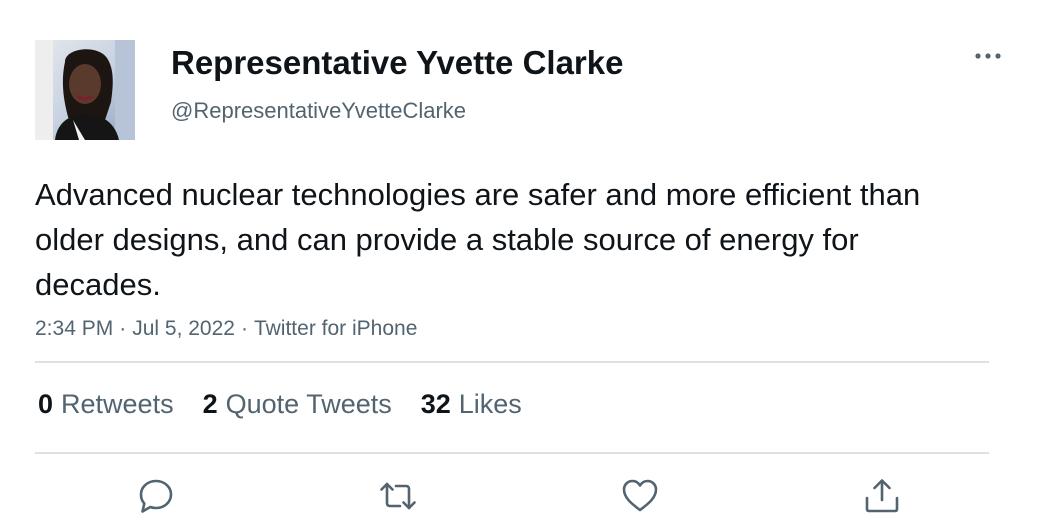 This screenshot has height=525, width=1050. What do you see at coordinates (210, 404) in the screenshot?
I see `quote-tweets-count: 2` at bounding box center [210, 404].